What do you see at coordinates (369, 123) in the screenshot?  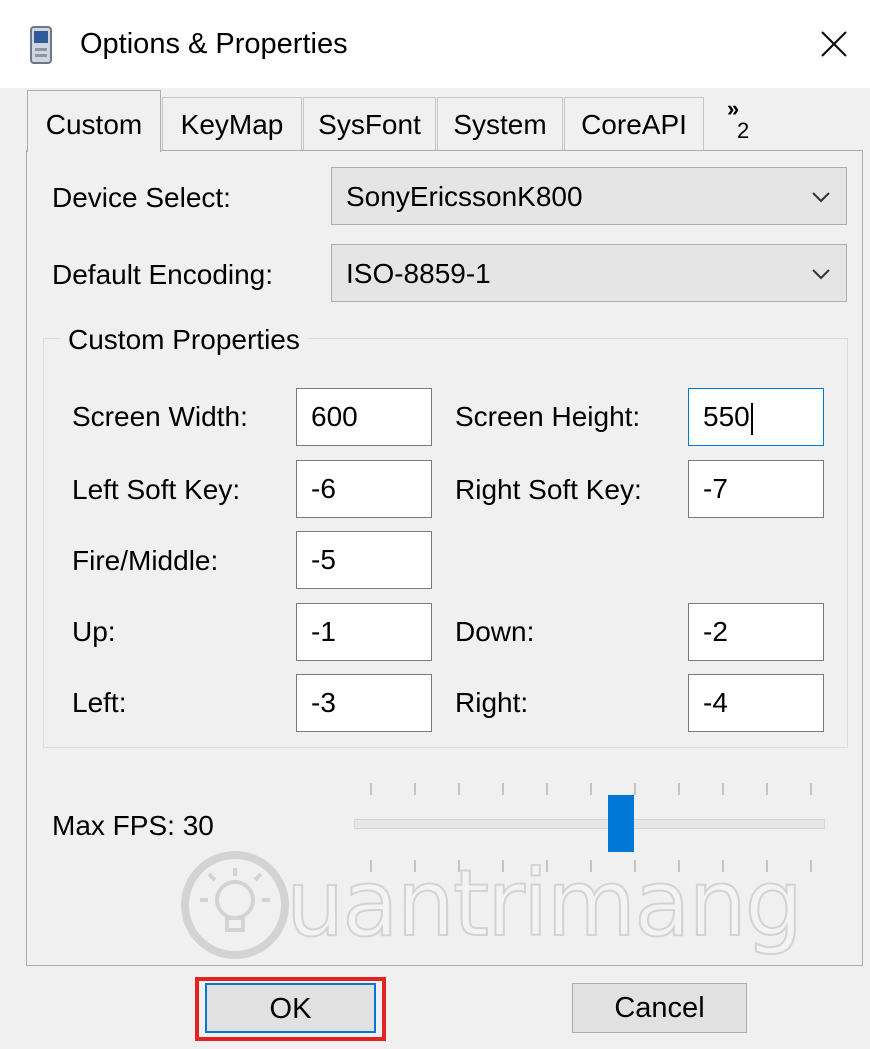 I see `tab-sysfont: SysFont` at bounding box center [369, 123].